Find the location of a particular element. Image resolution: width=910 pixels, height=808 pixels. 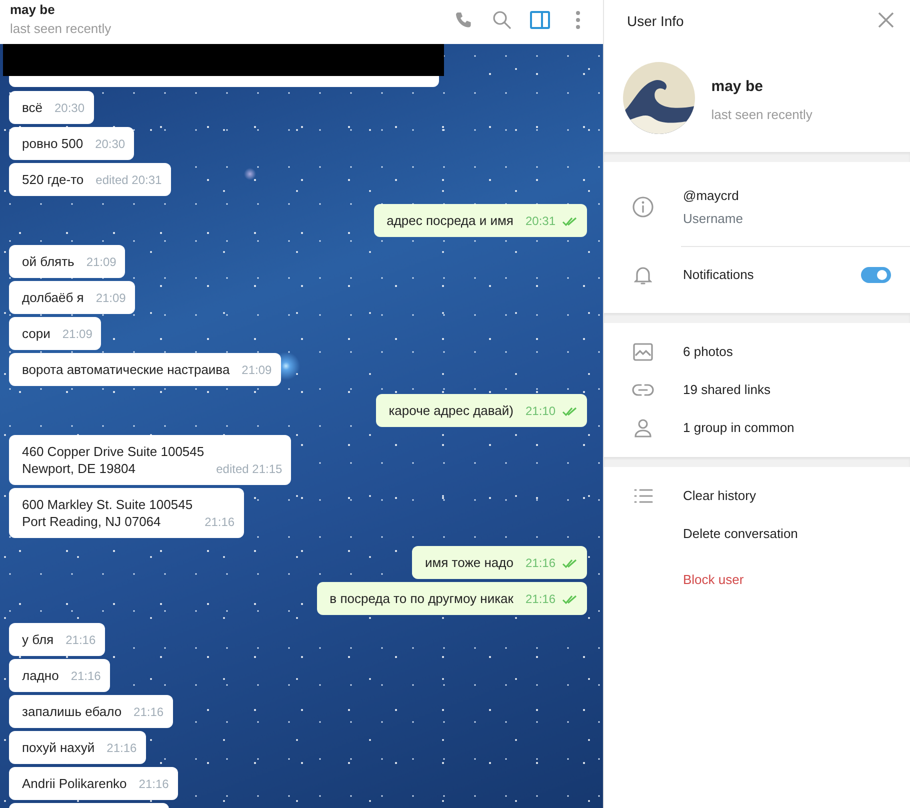

message-text: похуй нахуй is located at coordinates (58, 747).